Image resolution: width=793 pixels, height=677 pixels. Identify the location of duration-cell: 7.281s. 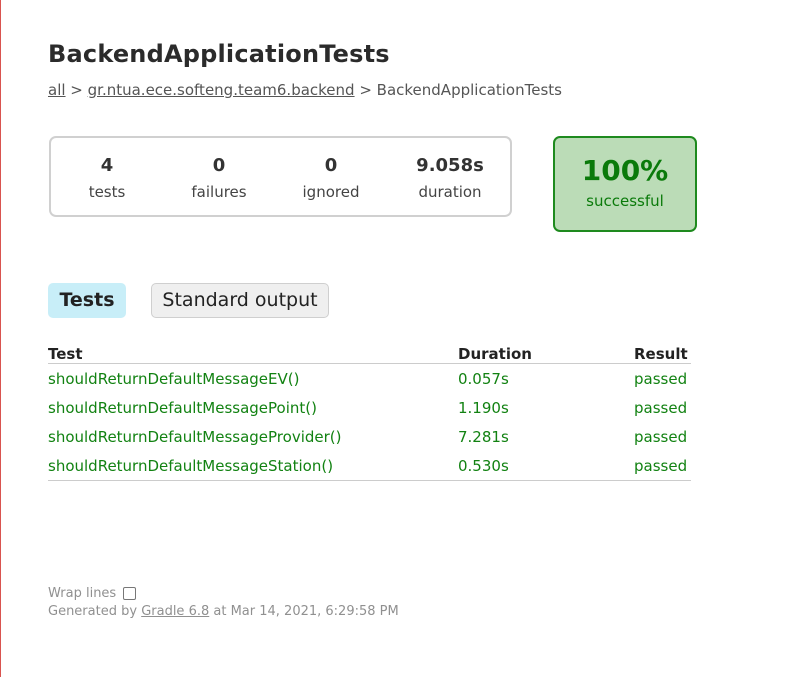
(483, 436).